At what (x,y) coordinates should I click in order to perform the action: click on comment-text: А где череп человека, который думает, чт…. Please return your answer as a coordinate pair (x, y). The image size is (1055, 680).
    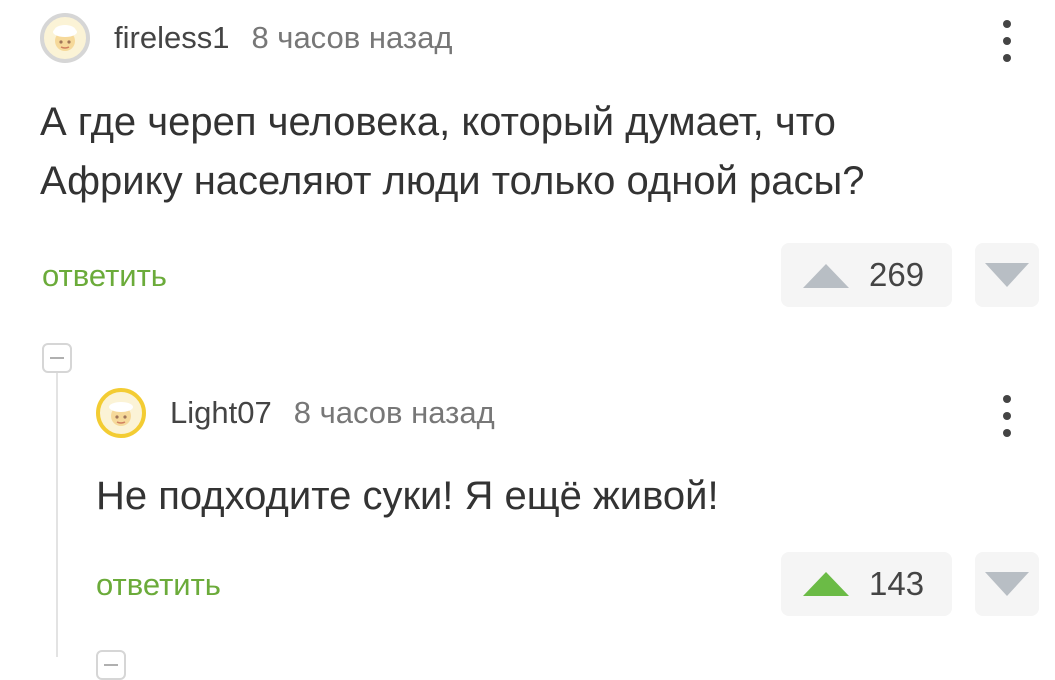
    Looking at the image, I should click on (452, 152).